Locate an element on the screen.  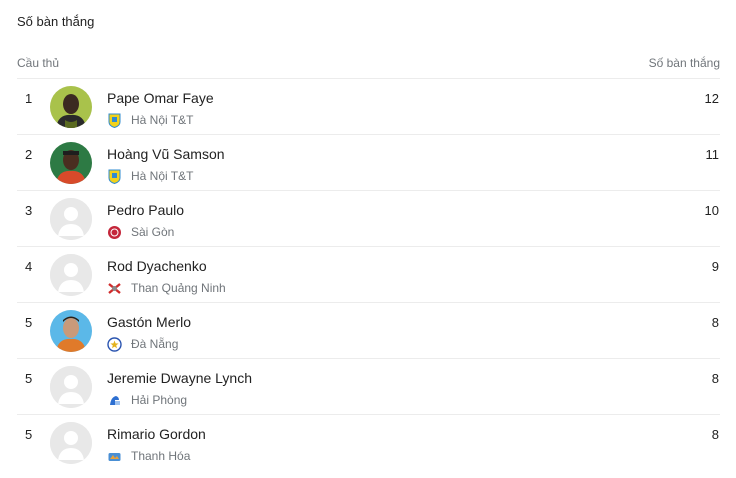
player-club: Than Quảng Ninh is located at coordinates (166, 288).